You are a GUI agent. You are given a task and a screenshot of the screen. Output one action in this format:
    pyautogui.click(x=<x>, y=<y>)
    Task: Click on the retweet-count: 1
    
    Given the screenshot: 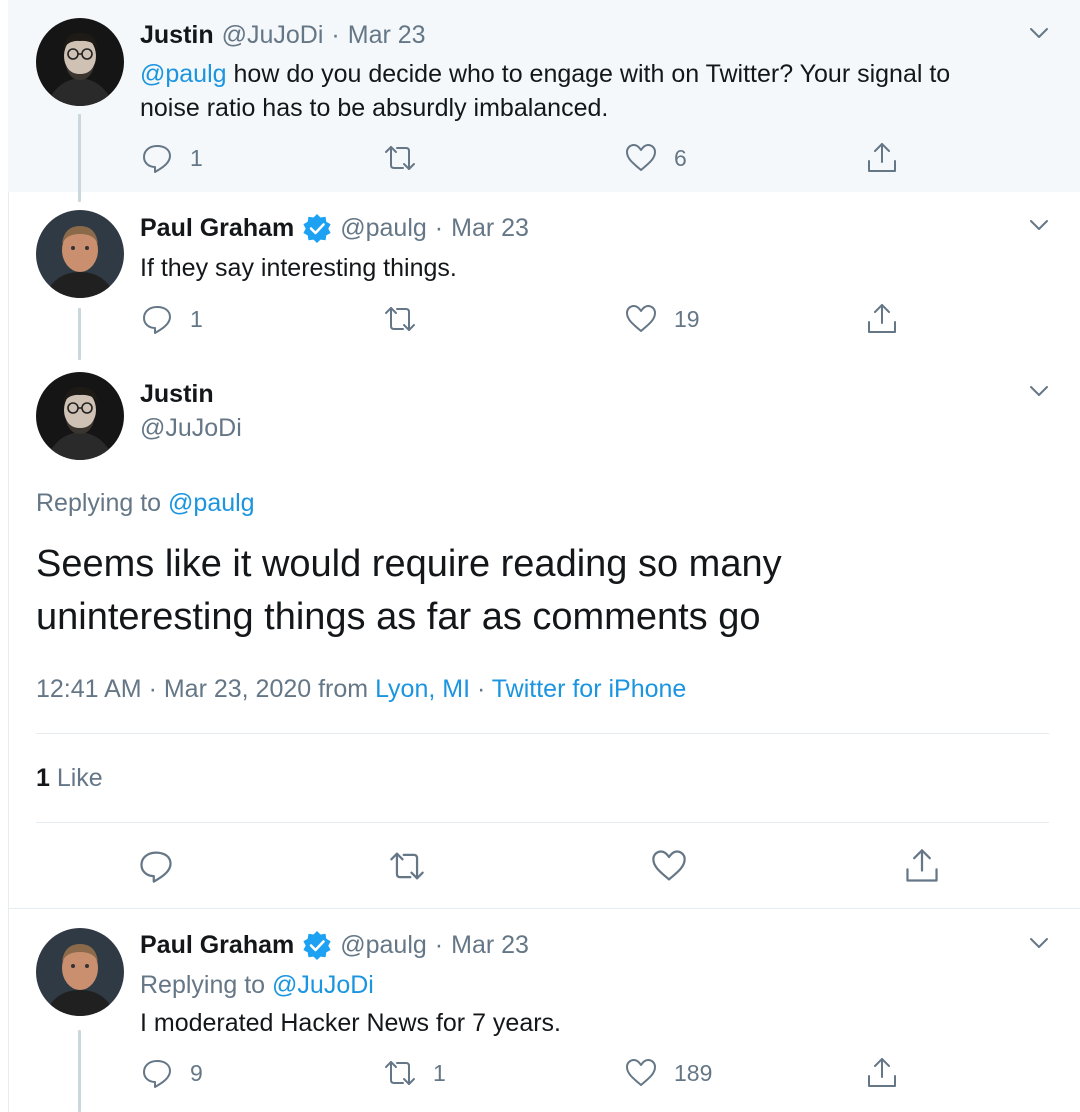 What is the action you would take?
    pyautogui.click(x=439, y=1072)
    